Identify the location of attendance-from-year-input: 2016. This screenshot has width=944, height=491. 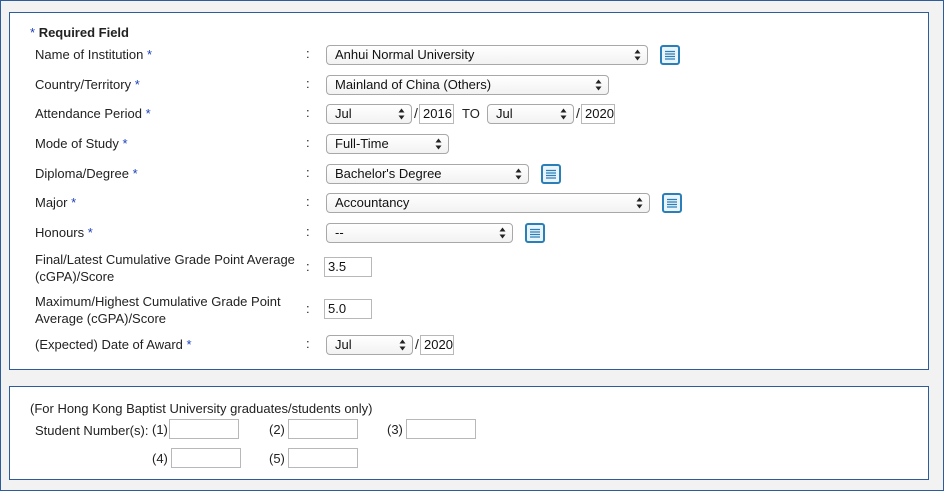
(436, 114).